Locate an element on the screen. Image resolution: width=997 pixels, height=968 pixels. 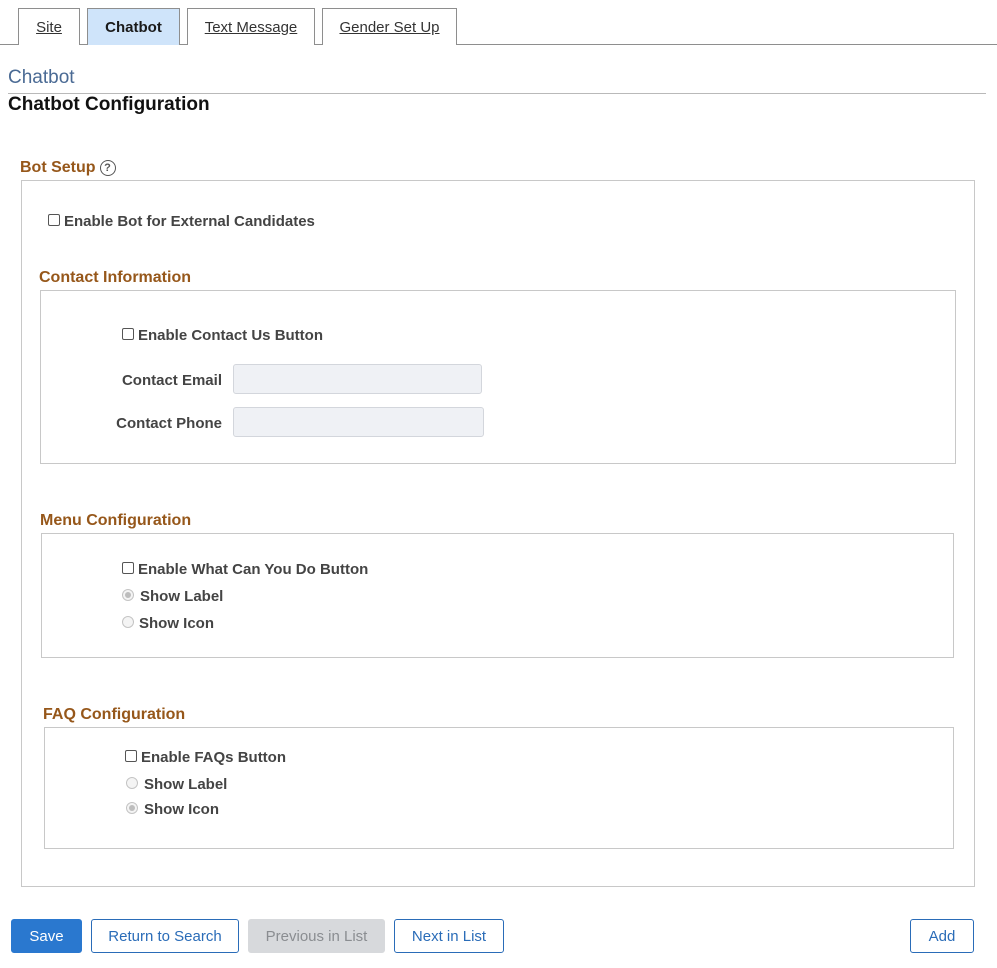
faq-show-label-radio is located at coordinates (132, 783).